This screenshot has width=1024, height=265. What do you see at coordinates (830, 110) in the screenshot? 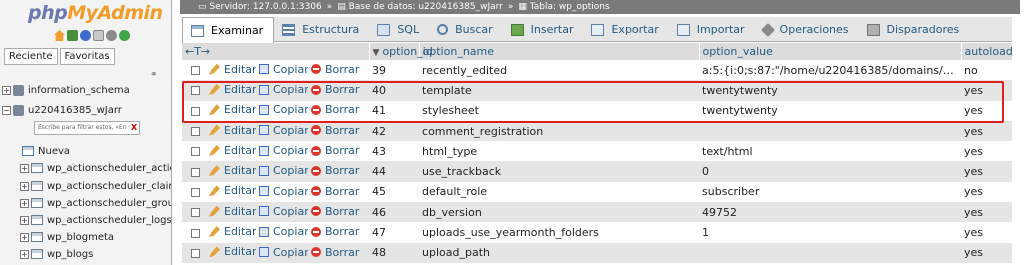
I see `cell-option-value: twentytwenty` at bounding box center [830, 110].